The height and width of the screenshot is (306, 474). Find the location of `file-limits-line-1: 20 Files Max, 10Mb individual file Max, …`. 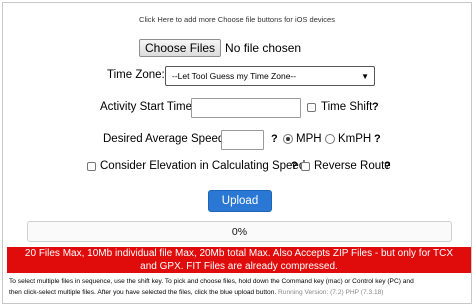

file-limits-line-1: 20 Files Max, 10Mb individual file Max, … is located at coordinates (239, 253).